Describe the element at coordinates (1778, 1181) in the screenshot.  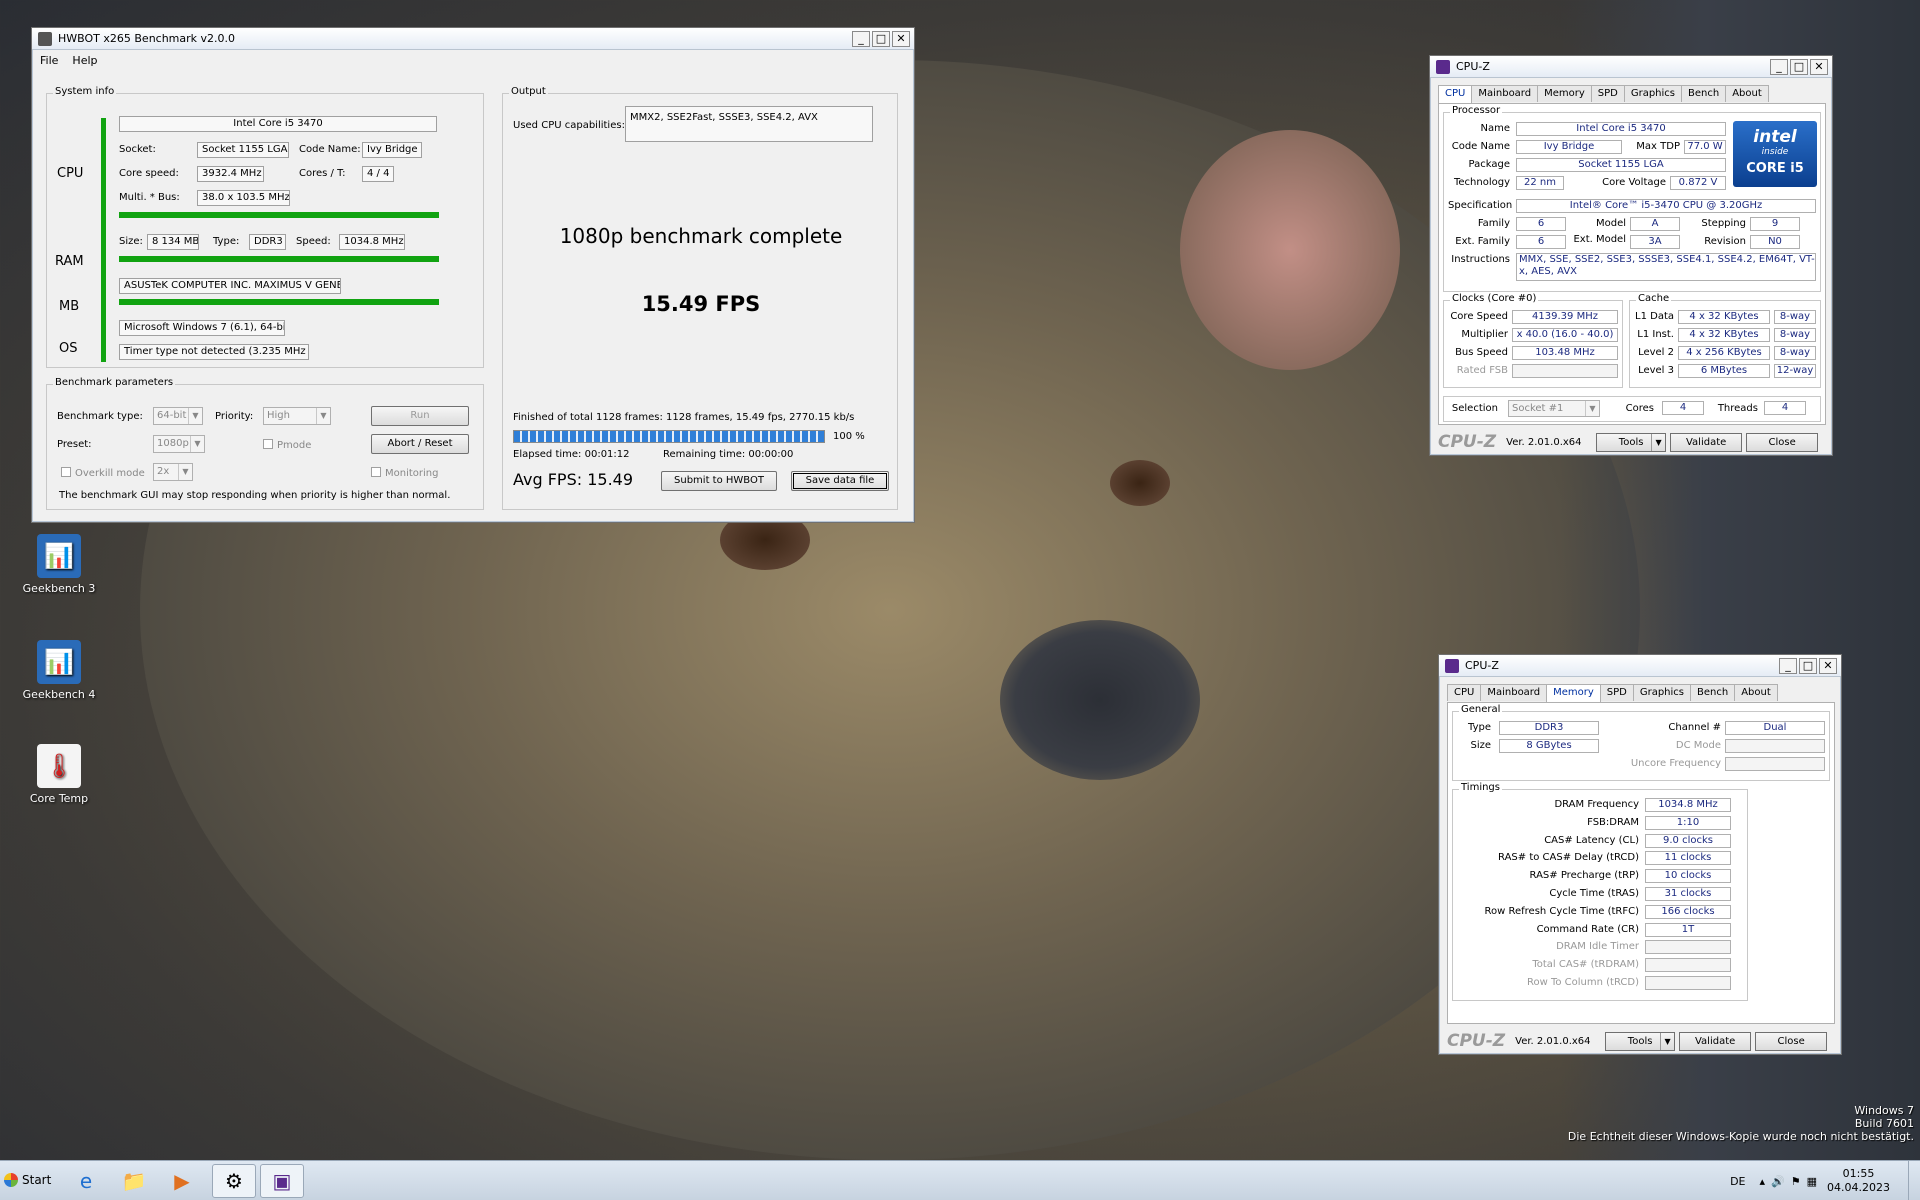
I see `speaker-icon: 🔊` at that location.